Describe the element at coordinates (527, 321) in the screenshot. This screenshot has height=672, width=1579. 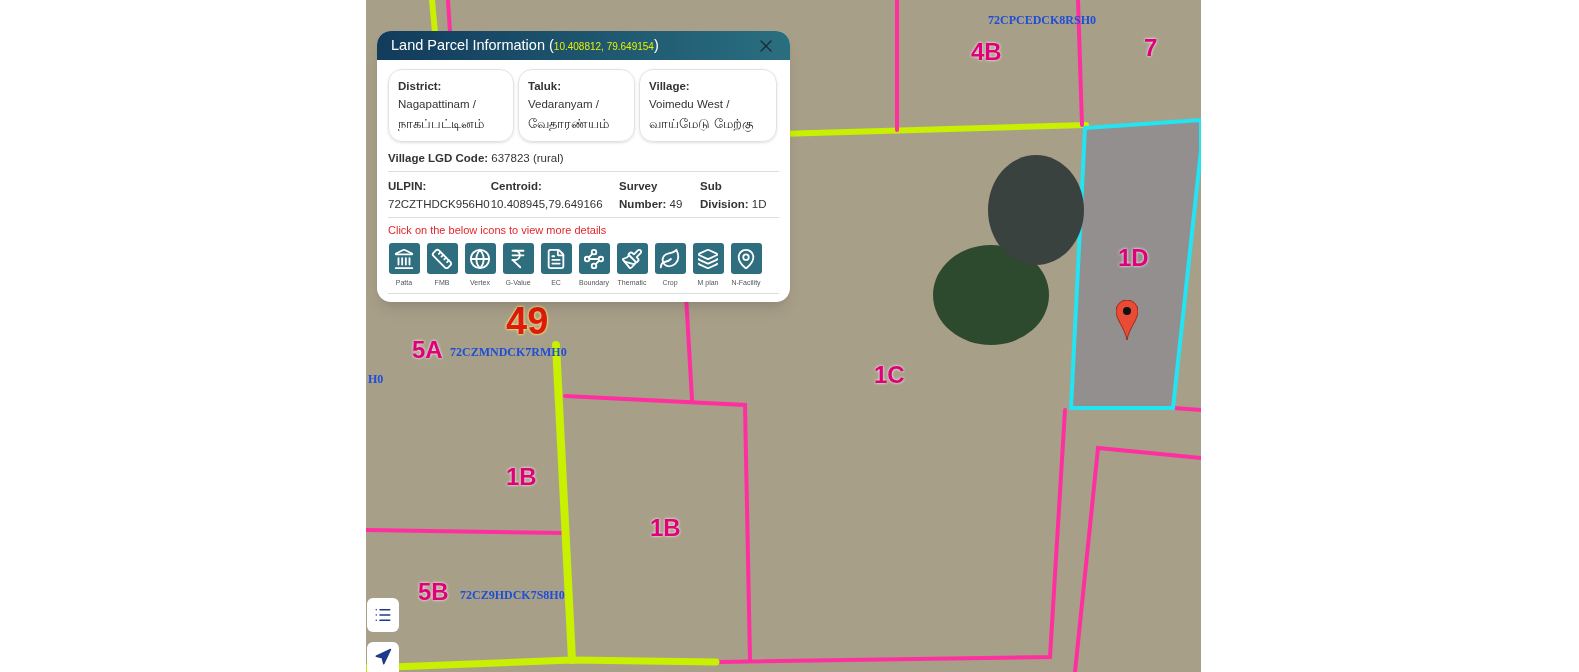
I see `survey-number-label: 49` at that location.